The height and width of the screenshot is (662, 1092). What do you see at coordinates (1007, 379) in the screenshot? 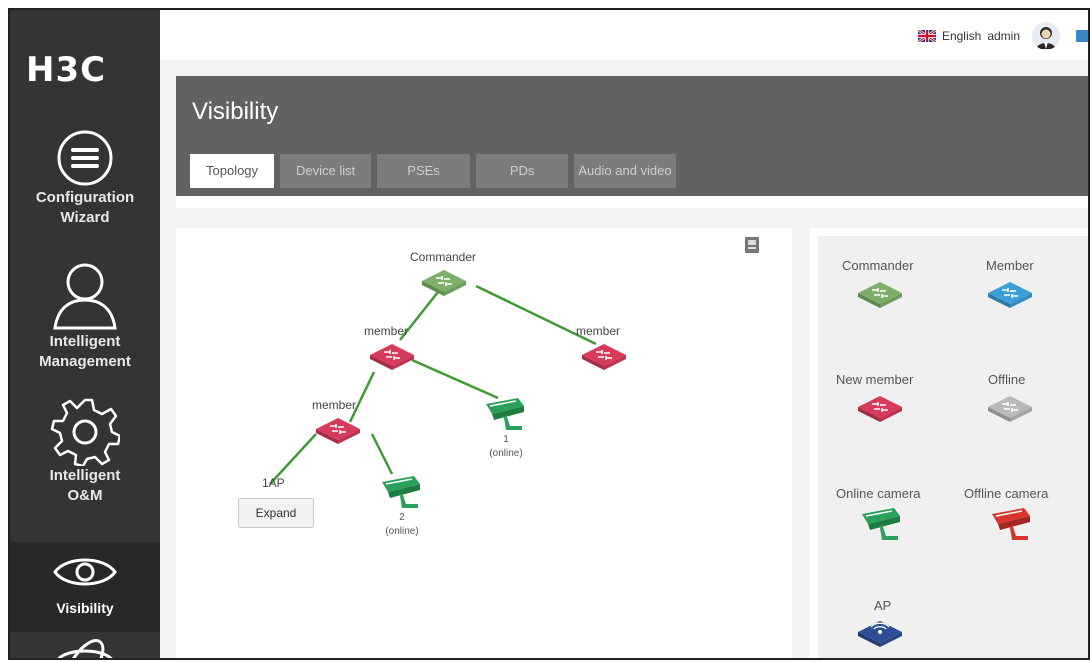
I see `legend-label-offline: Offline` at bounding box center [1007, 379].